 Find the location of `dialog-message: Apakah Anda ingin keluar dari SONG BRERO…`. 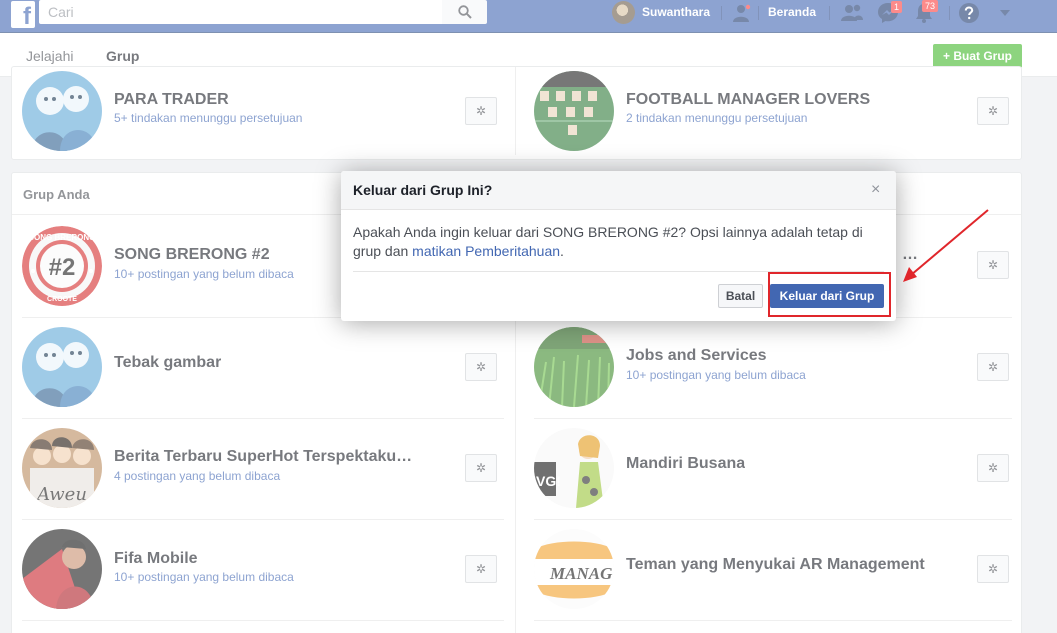

dialog-message: Apakah Anda ingin keluar dari SONG BRERO… is located at coordinates (618, 242).